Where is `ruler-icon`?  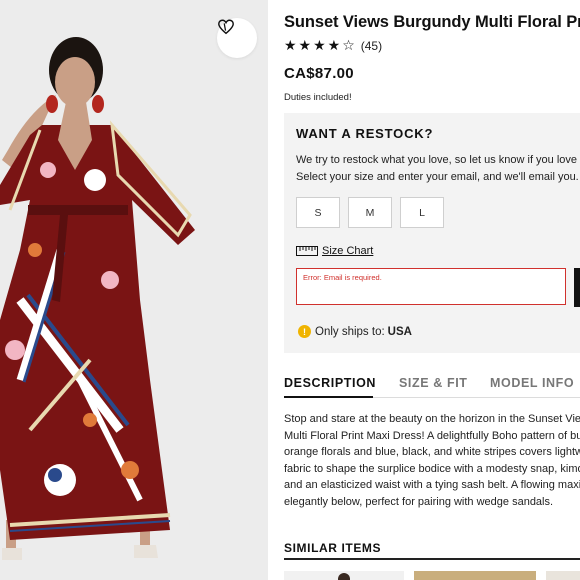
ruler-icon is located at coordinates (307, 251).